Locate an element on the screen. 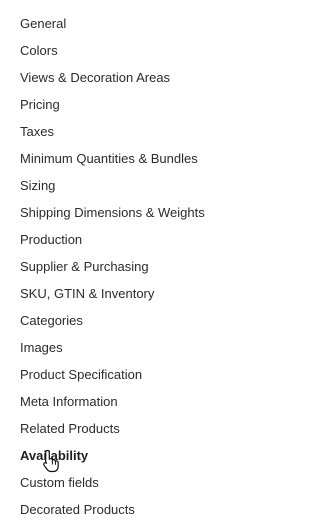  nav-item-product-specification: Product Specification is located at coordinates (81, 375).